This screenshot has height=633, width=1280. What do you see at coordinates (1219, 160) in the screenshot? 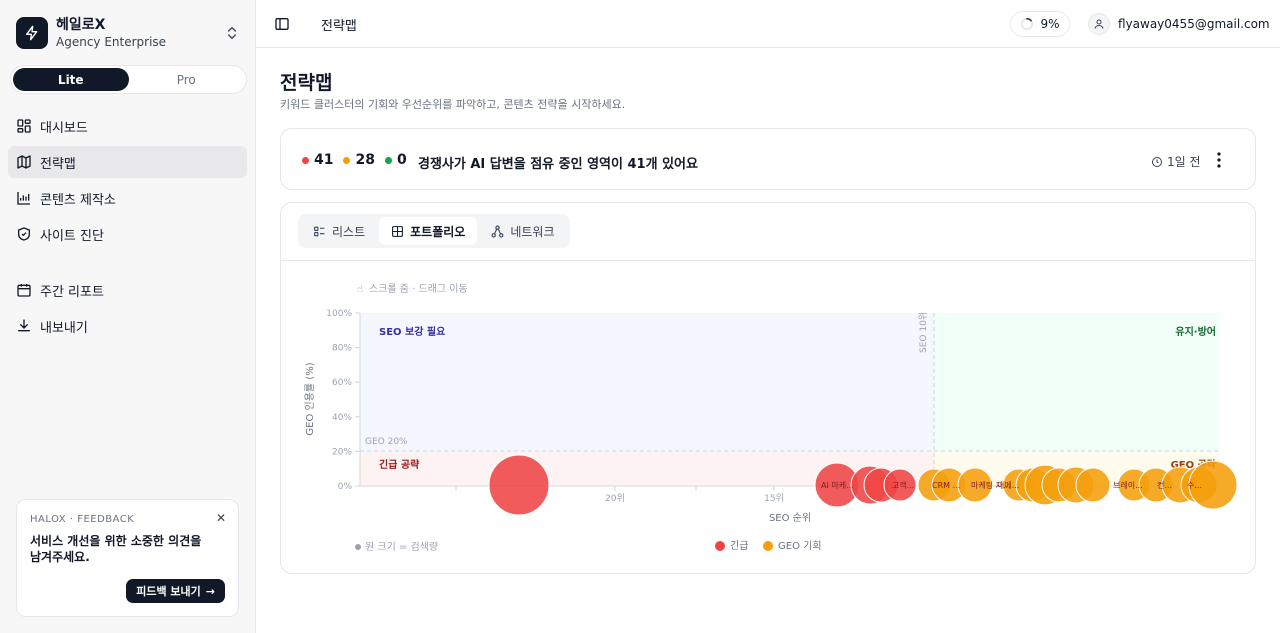
I see `more-vertical-icon` at bounding box center [1219, 160].